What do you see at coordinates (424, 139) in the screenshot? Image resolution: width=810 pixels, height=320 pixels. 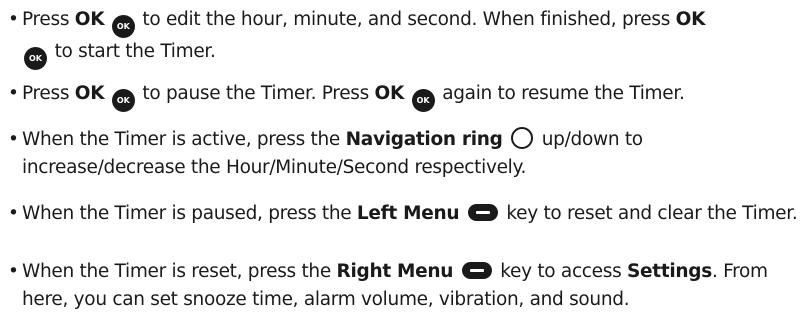 I see `navigation-ring-label: Navigation ring` at bounding box center [424, 139].